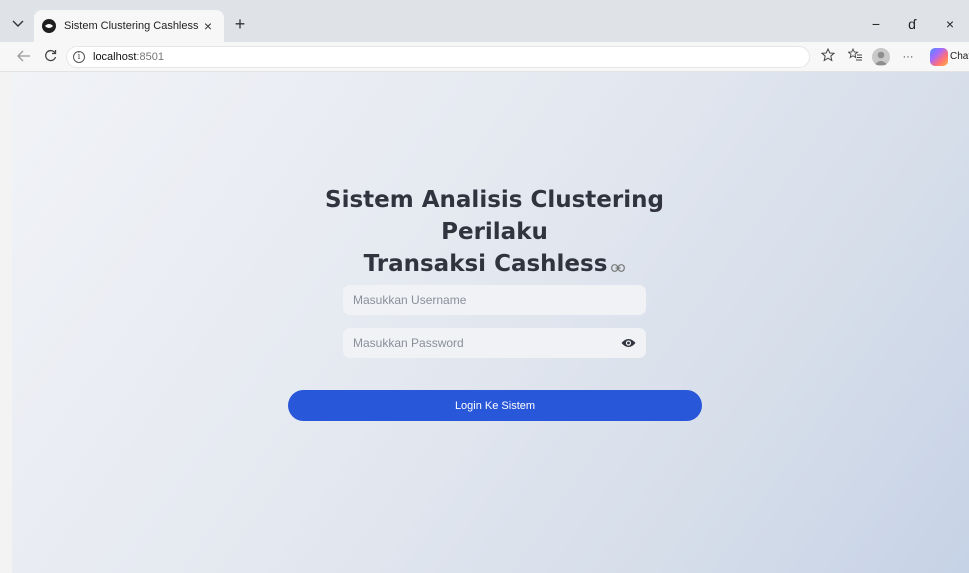  I want to click on browser-toolbar: i localhost:8501 ··· Chat, so click(484, 57).